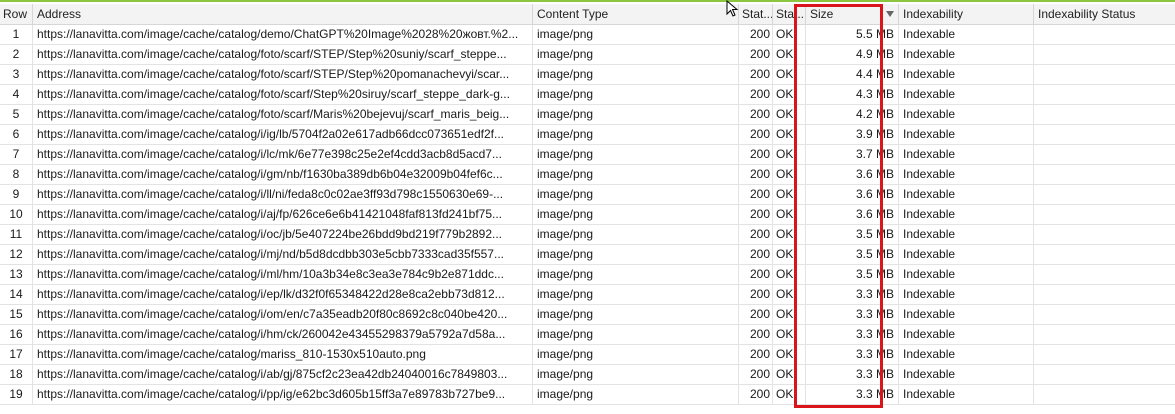 The width and height of the screenshot is (1175, 414). I want to click on cell-row-number: 4, so click(16, 95).